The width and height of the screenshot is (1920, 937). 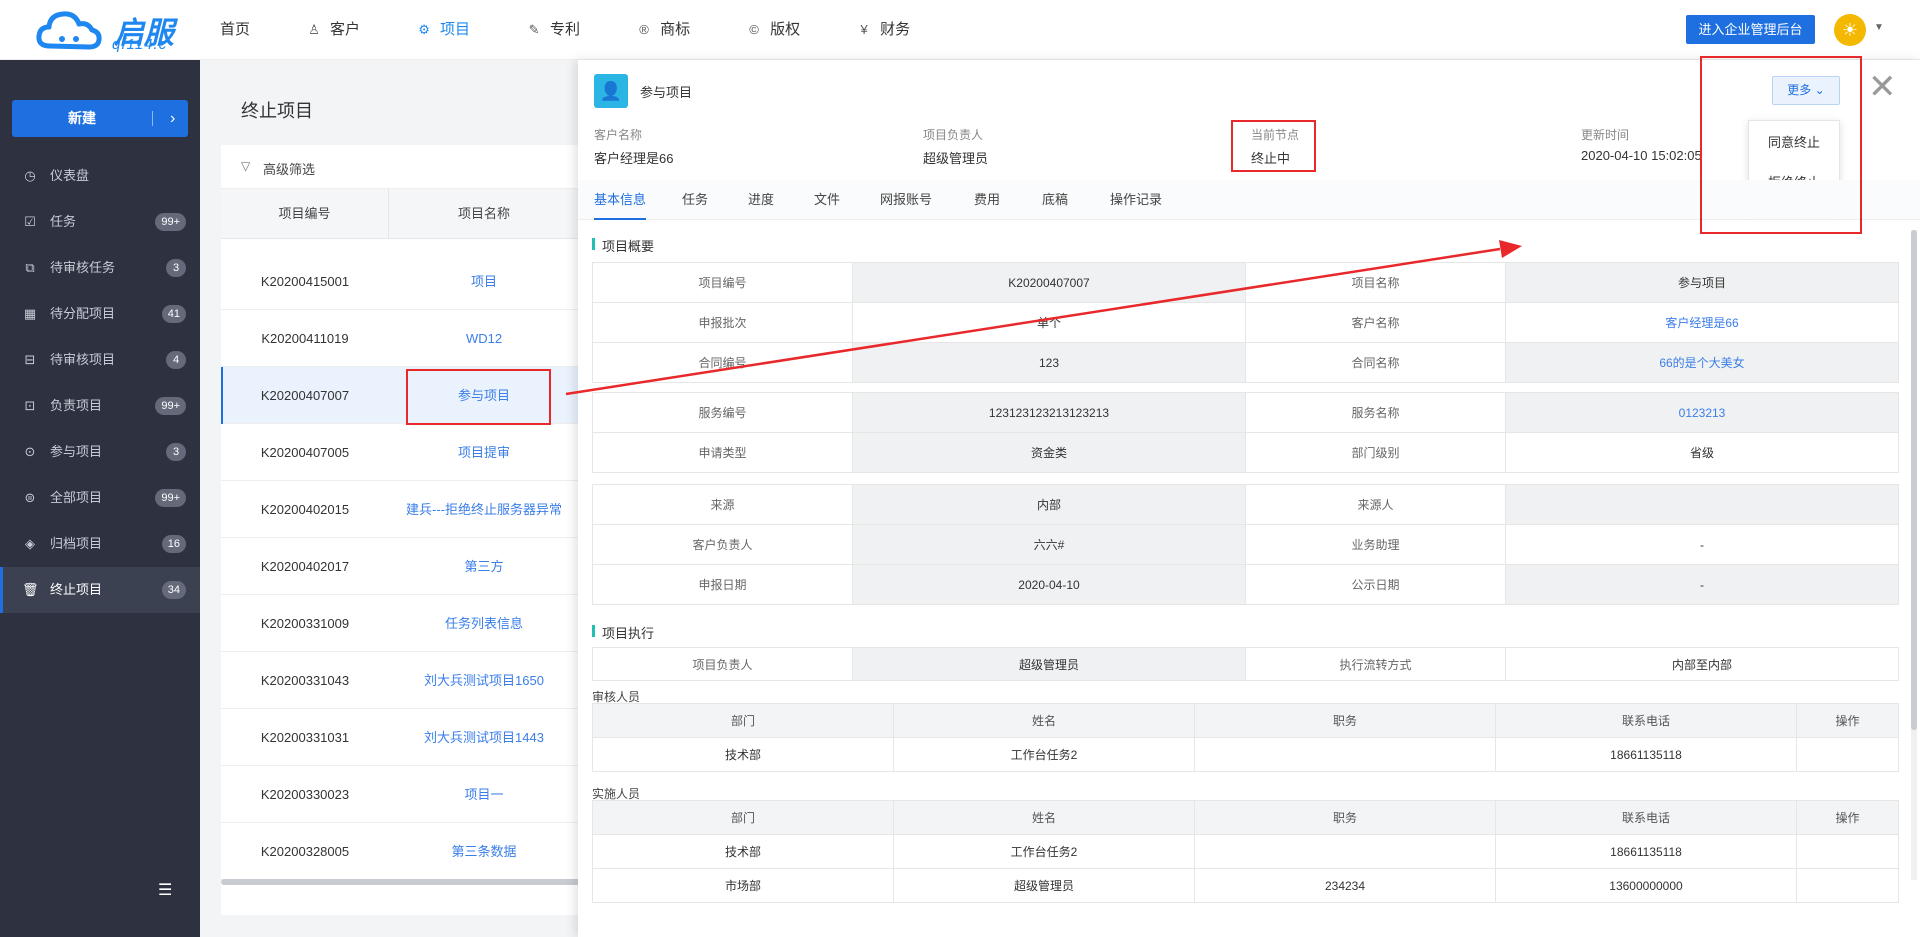 I want to click on project-name-link: 刘大兵测试项目1650, so click(x=484, y=680).